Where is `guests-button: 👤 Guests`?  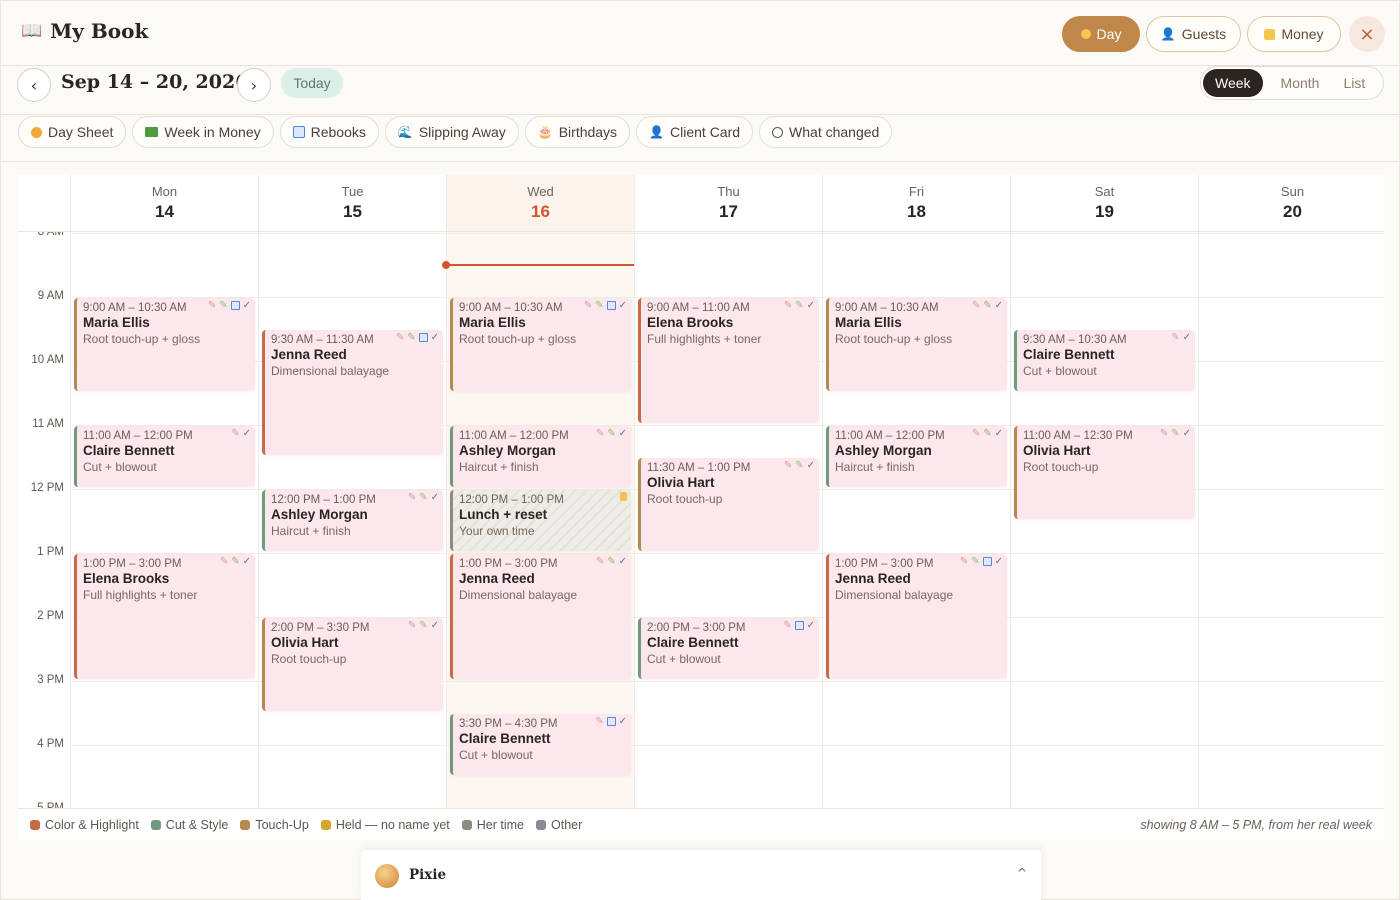
guests-button: 👤 Guests is located at coordinates (1193, 34).